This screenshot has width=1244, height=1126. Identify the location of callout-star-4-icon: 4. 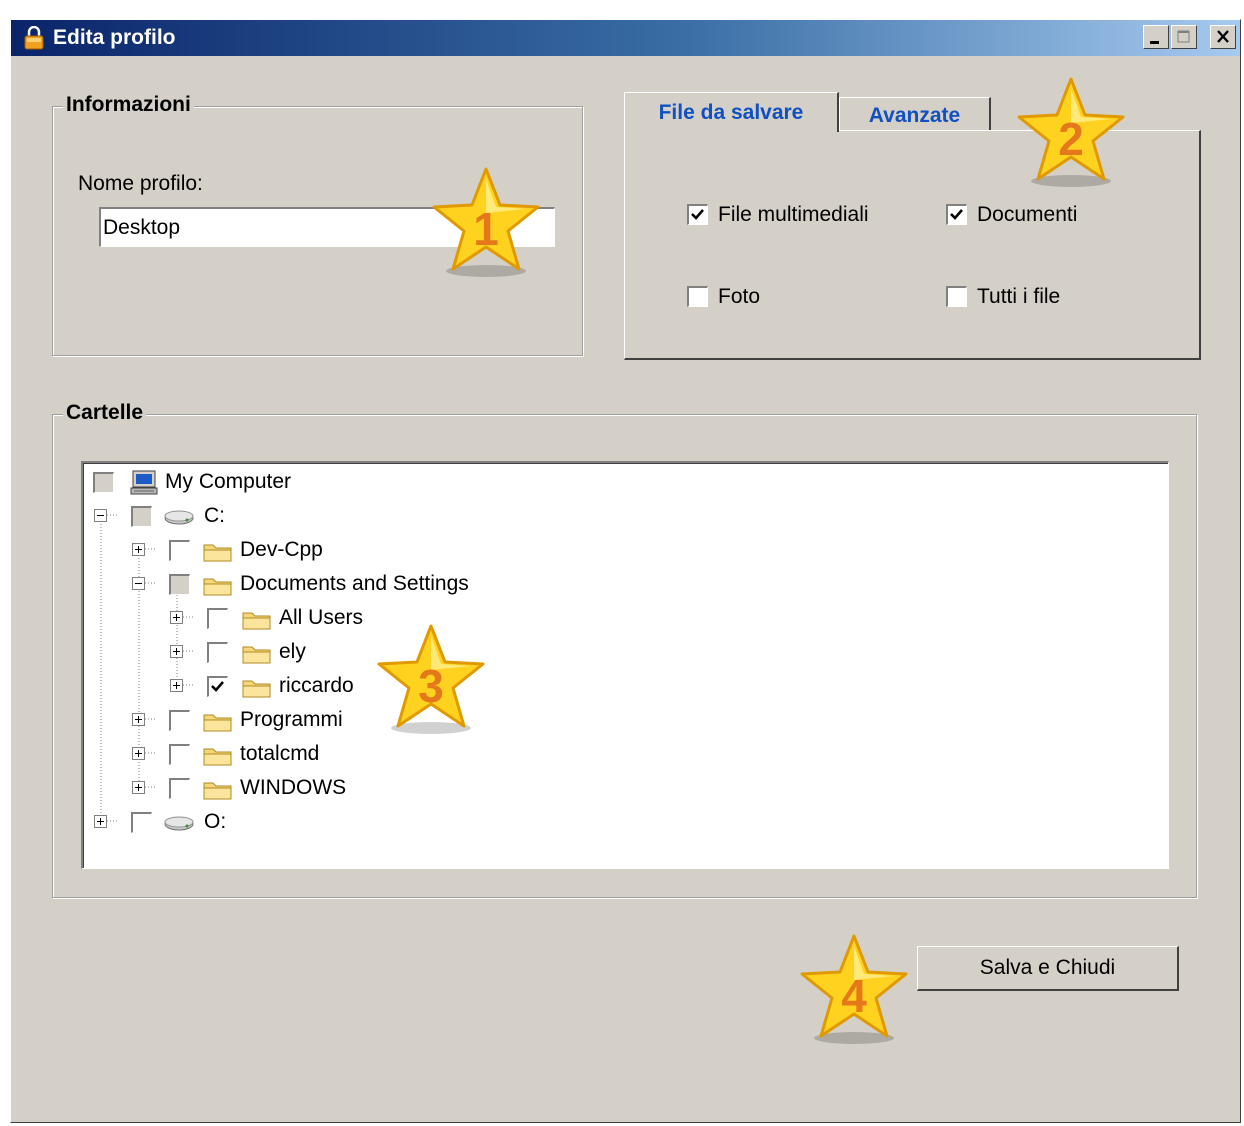
(854, 989).